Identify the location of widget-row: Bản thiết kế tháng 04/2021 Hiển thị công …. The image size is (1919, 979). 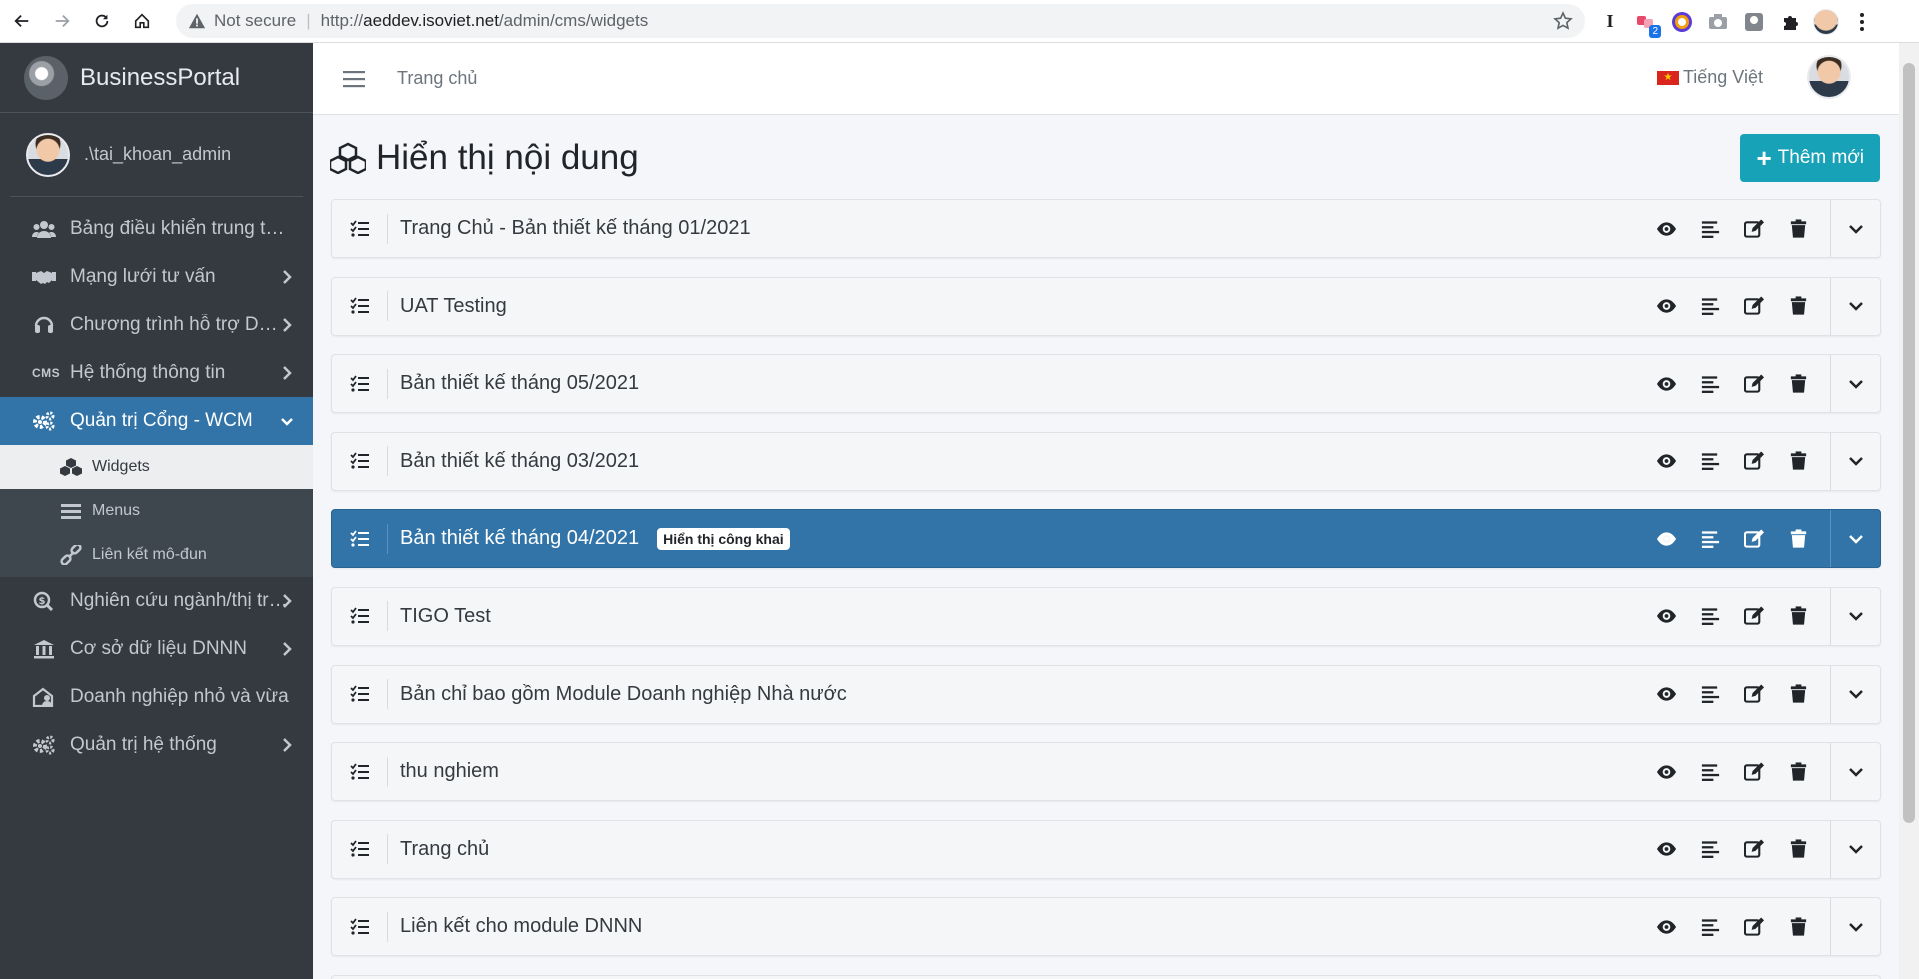
(1106, 539).